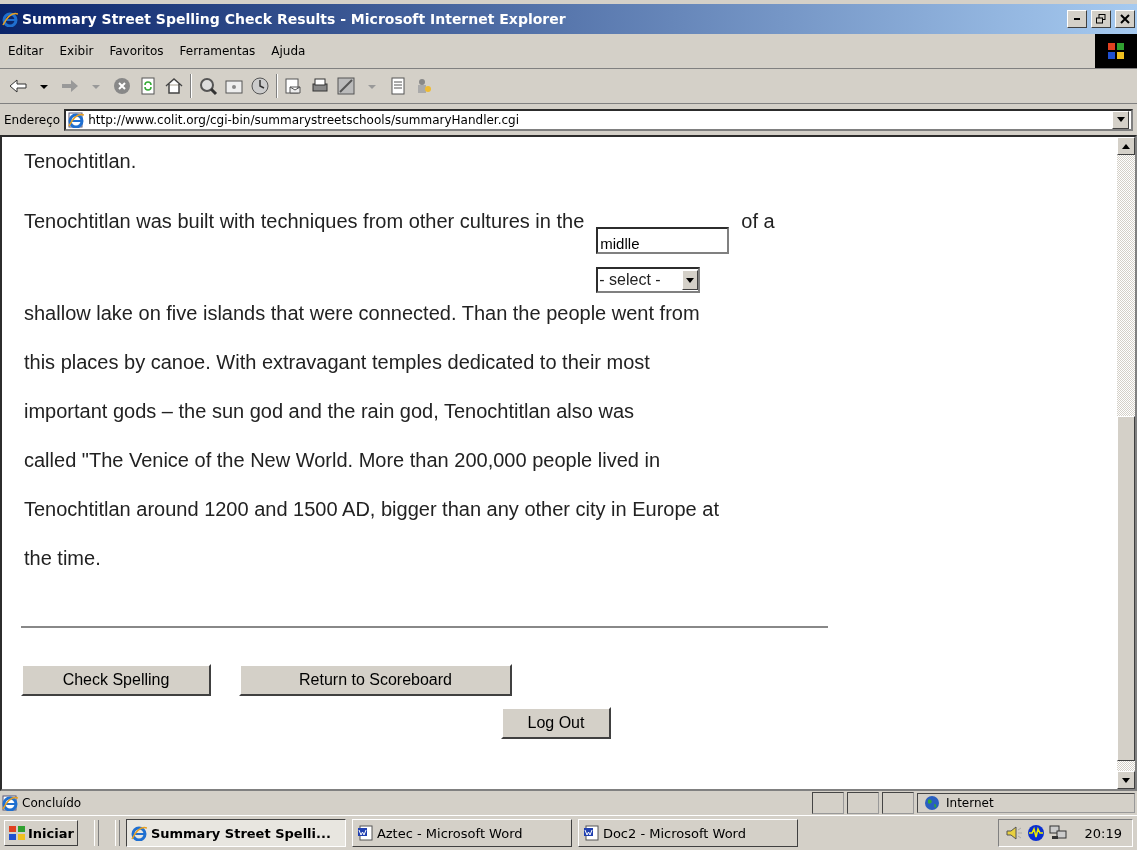 This screenshot has width=1137, height=850. What do you see at coordinates (217, 51) in the screenshot?
I see `menu-item: Ferramentas` at bounding box center [217, 51].